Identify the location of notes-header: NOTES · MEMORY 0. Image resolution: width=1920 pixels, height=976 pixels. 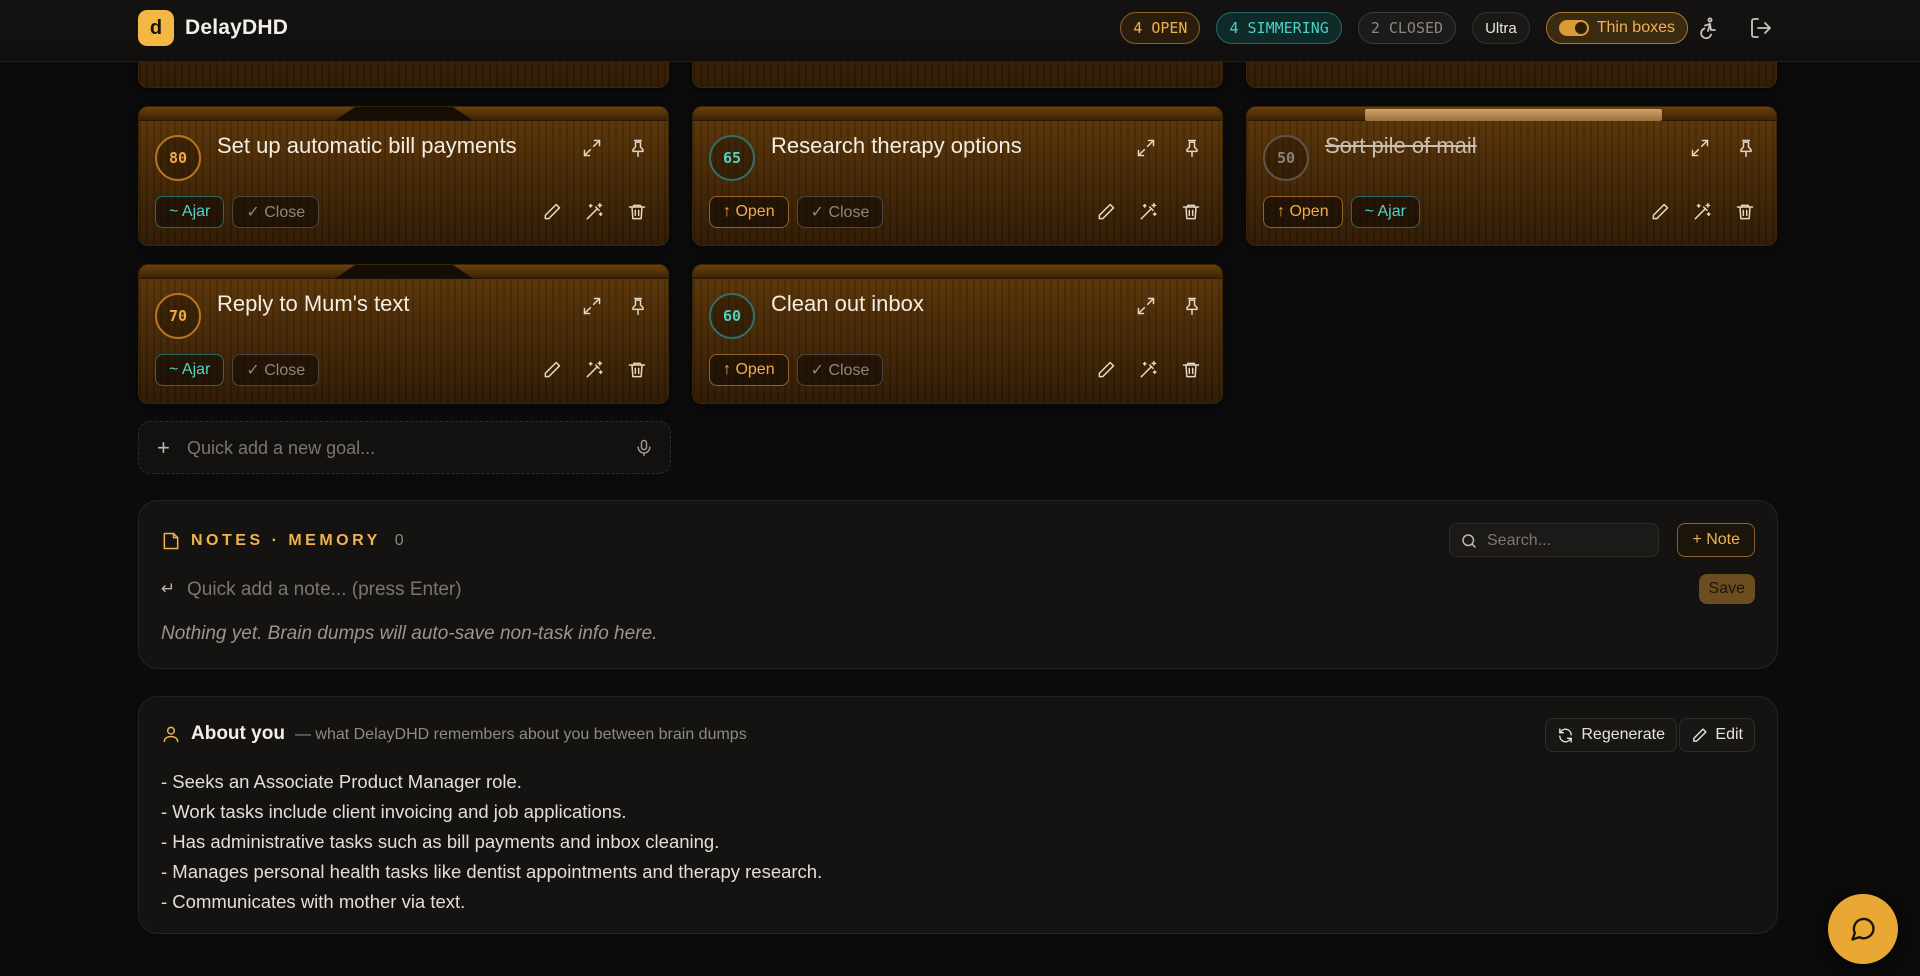
(282, 541).